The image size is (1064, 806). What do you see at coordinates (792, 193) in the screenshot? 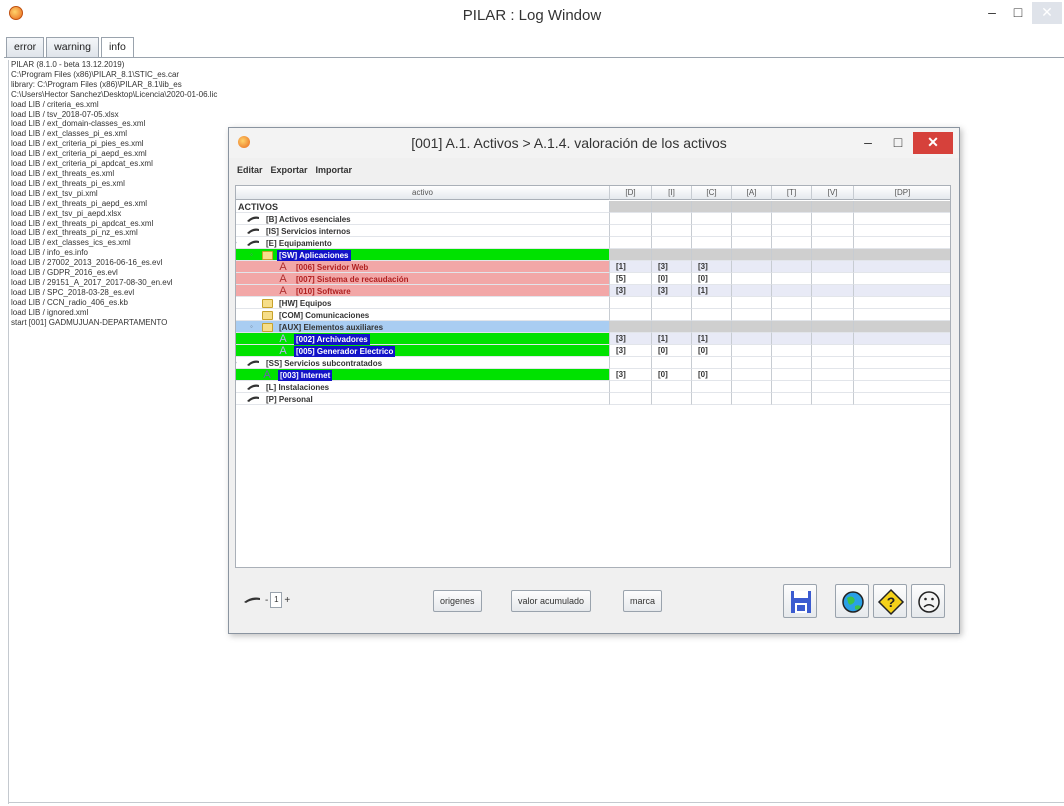
I see `column-header: [T]` at bounding box center [792, 193].